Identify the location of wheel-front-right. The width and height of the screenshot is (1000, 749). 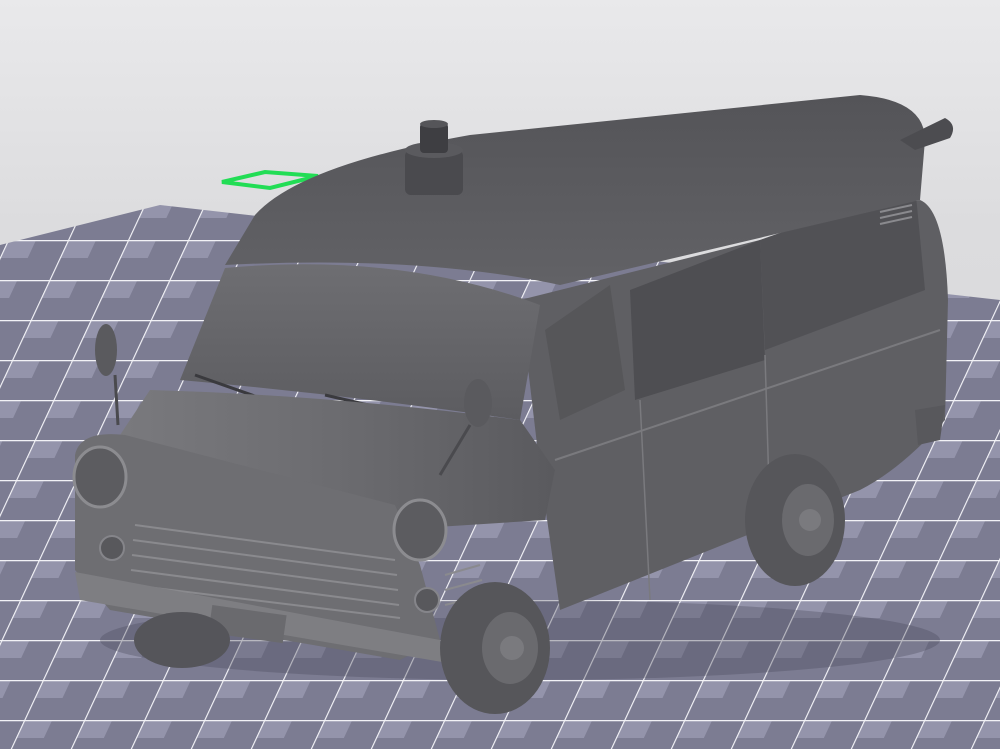
(495, 648).